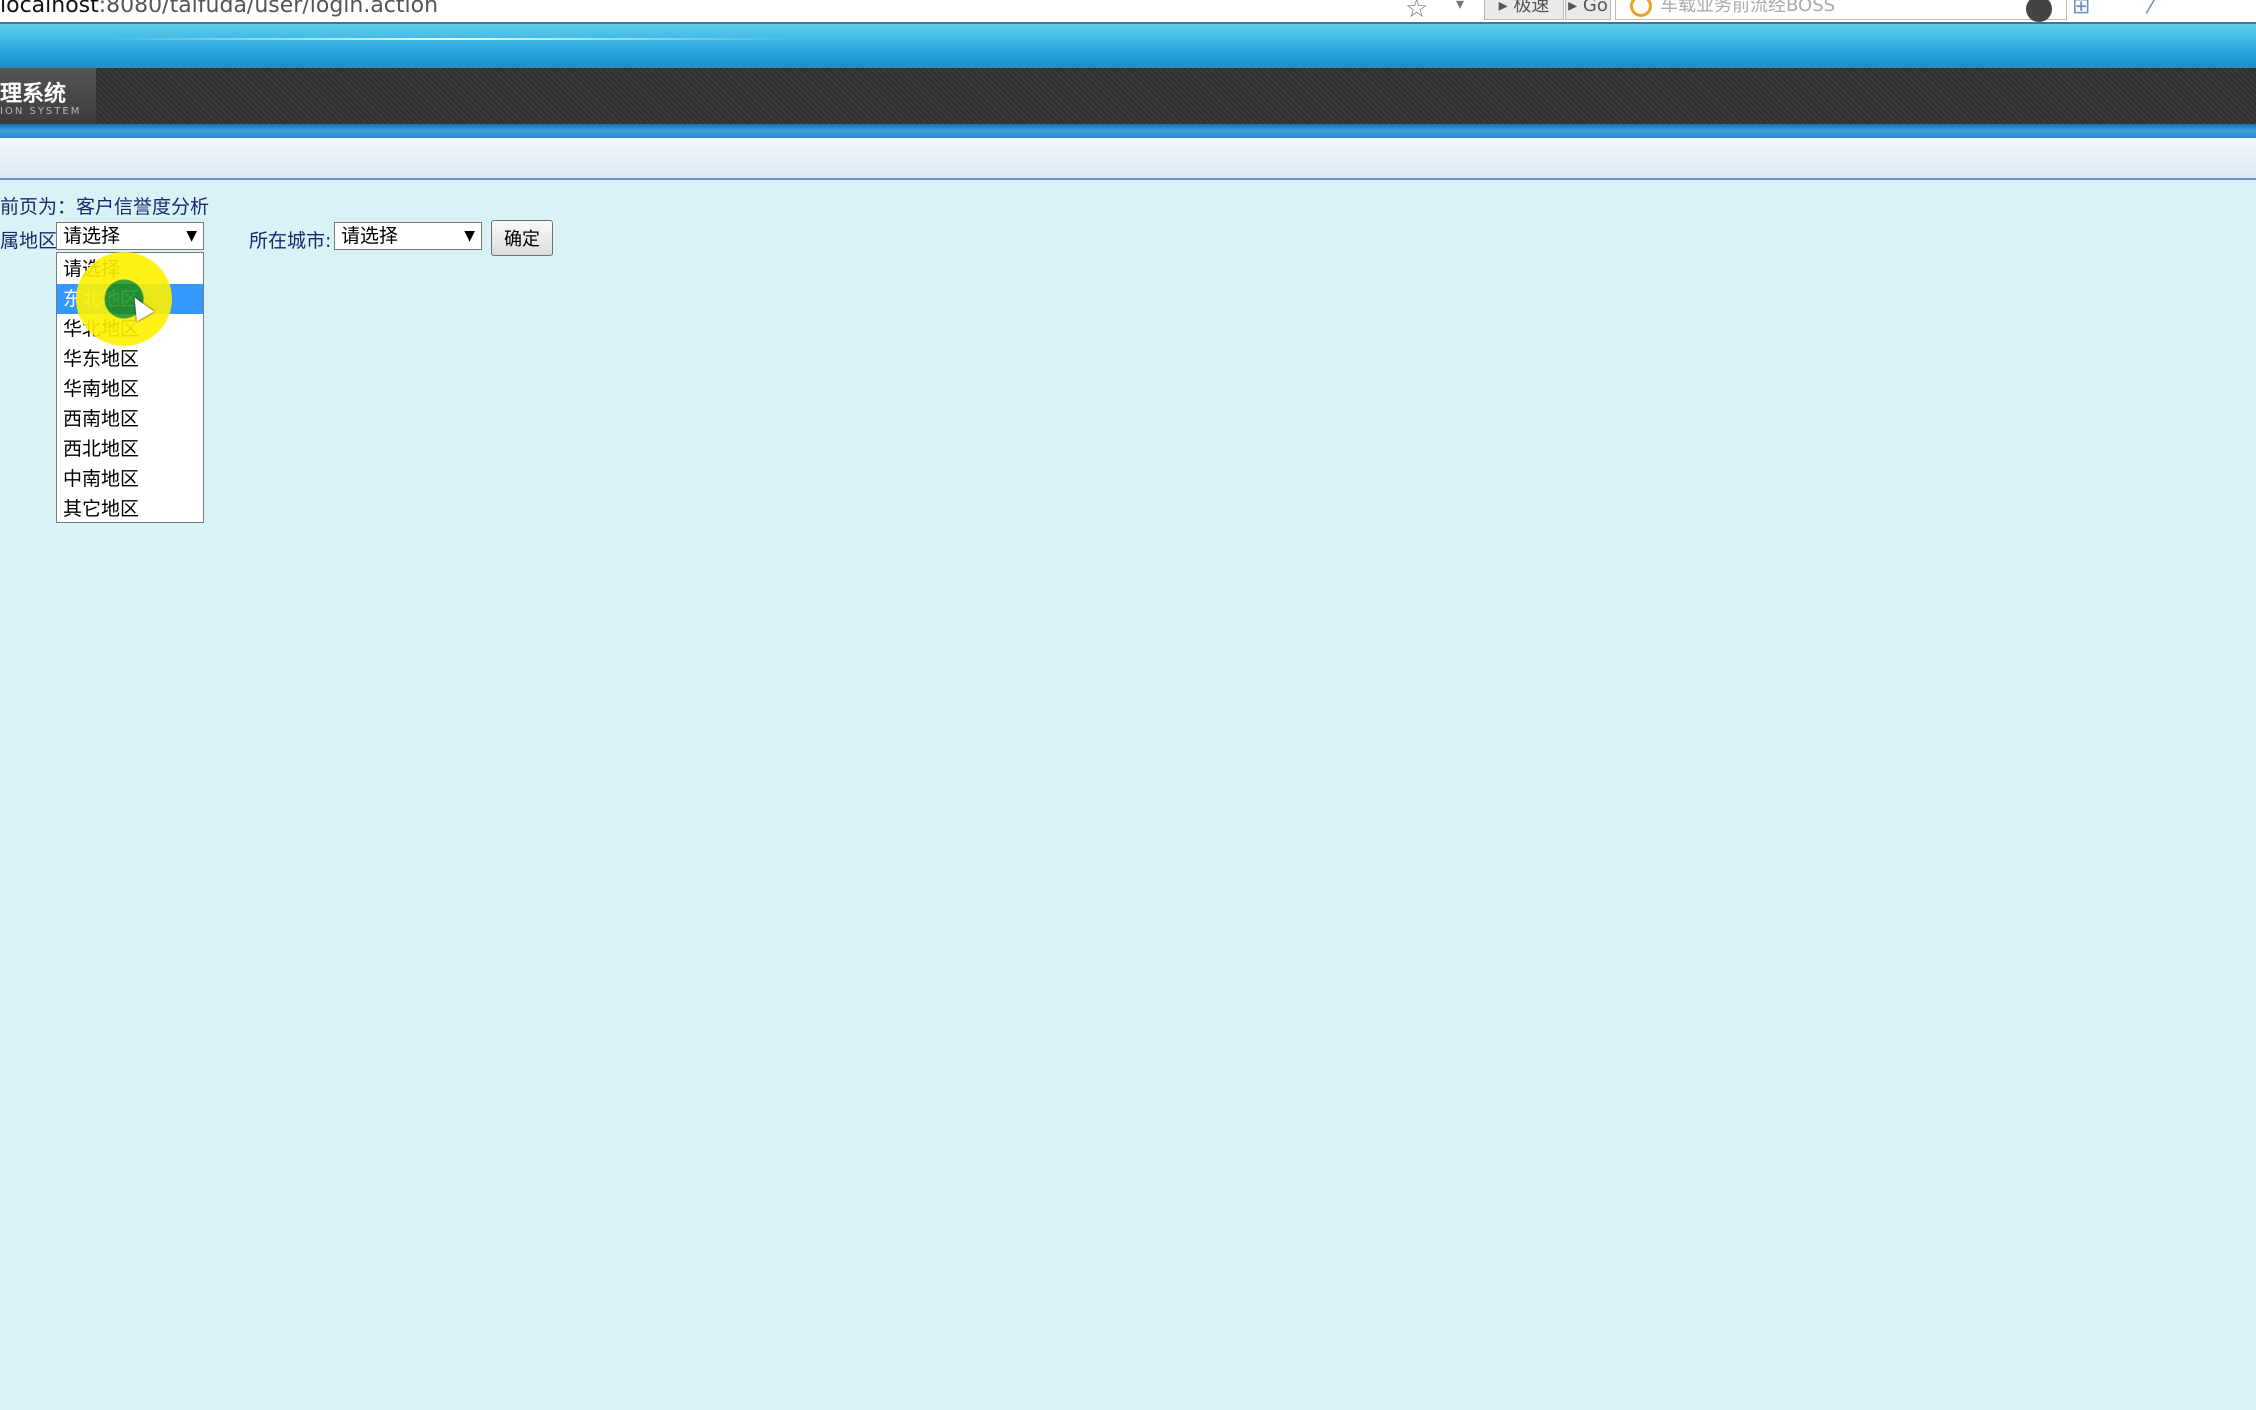  I want to click on region-label: 属地区:, so click(32, 241).